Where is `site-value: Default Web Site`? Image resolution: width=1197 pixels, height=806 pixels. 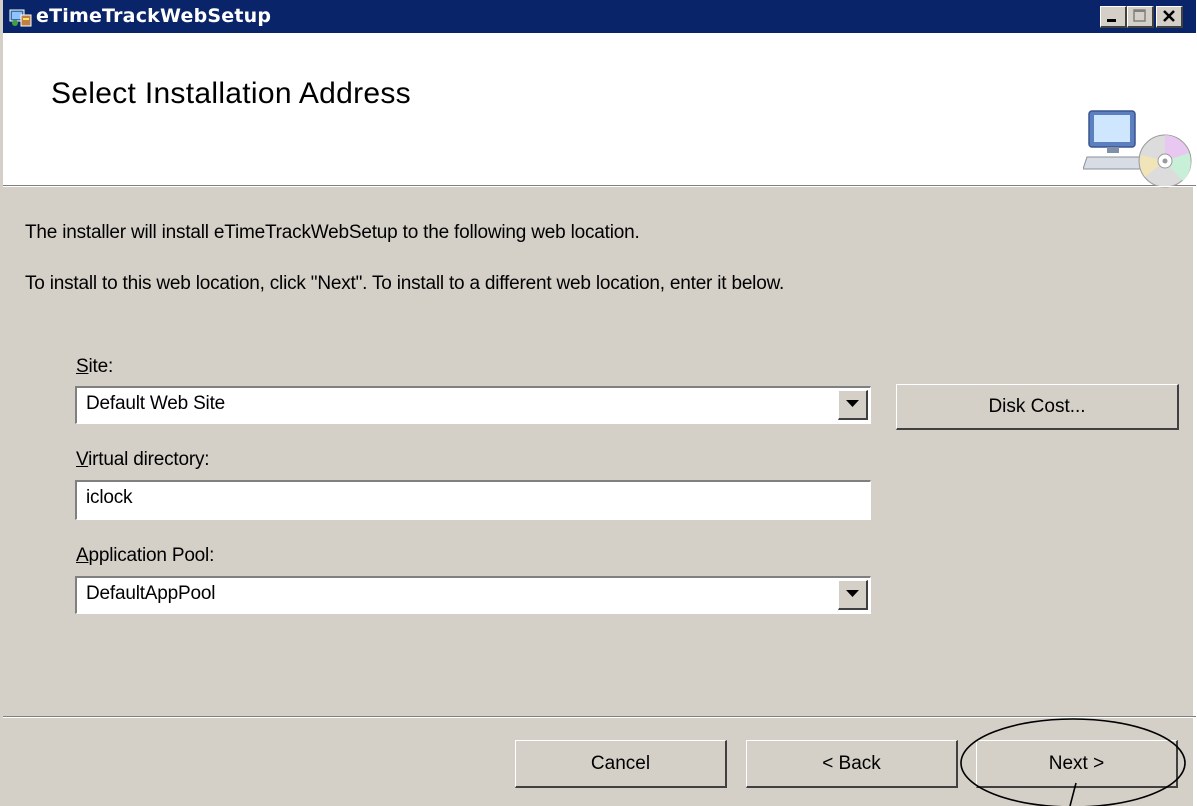 site-value: Default Web Site is located at coordinates (156, 403).